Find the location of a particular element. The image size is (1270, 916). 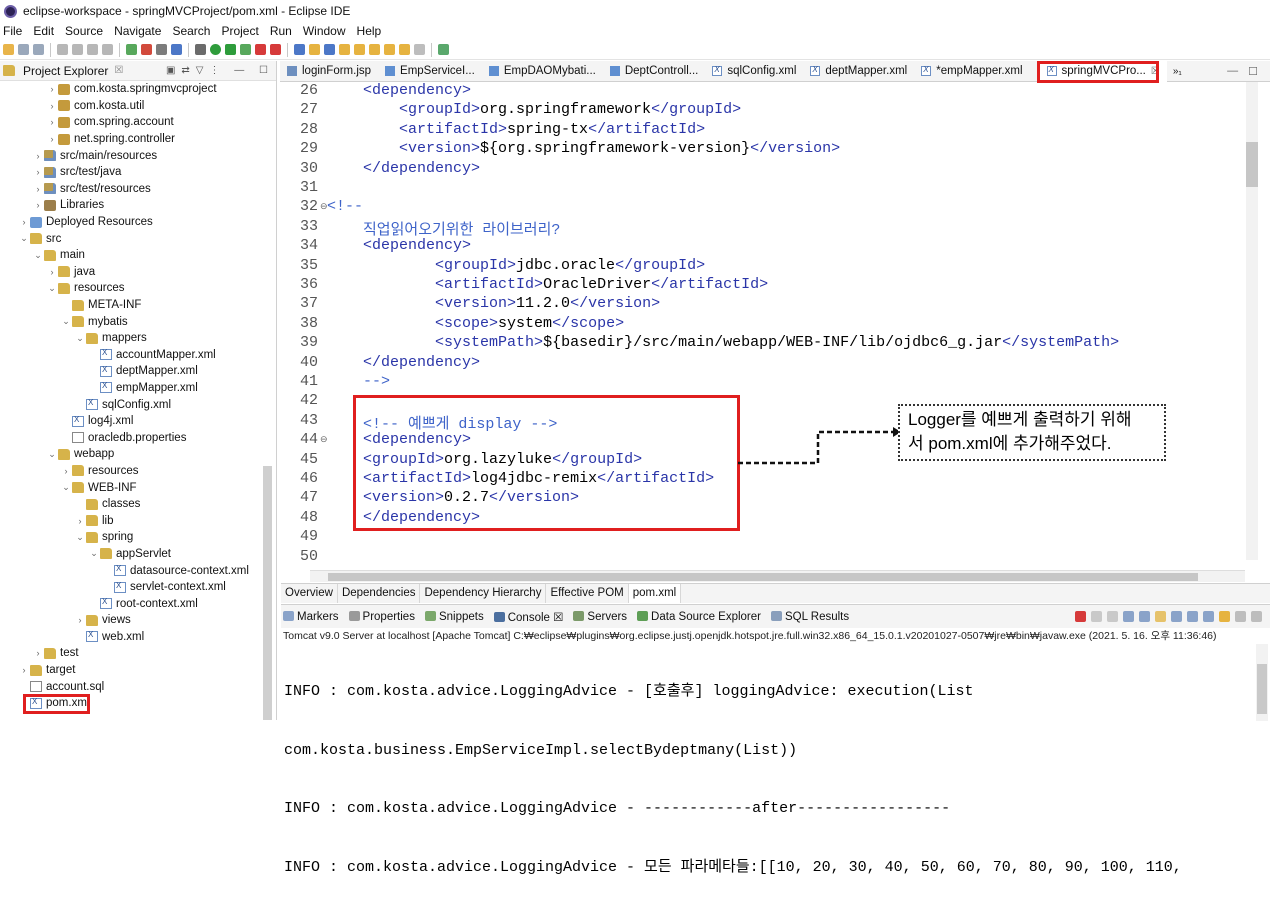

build-icon is located at coordinates (161, 49).